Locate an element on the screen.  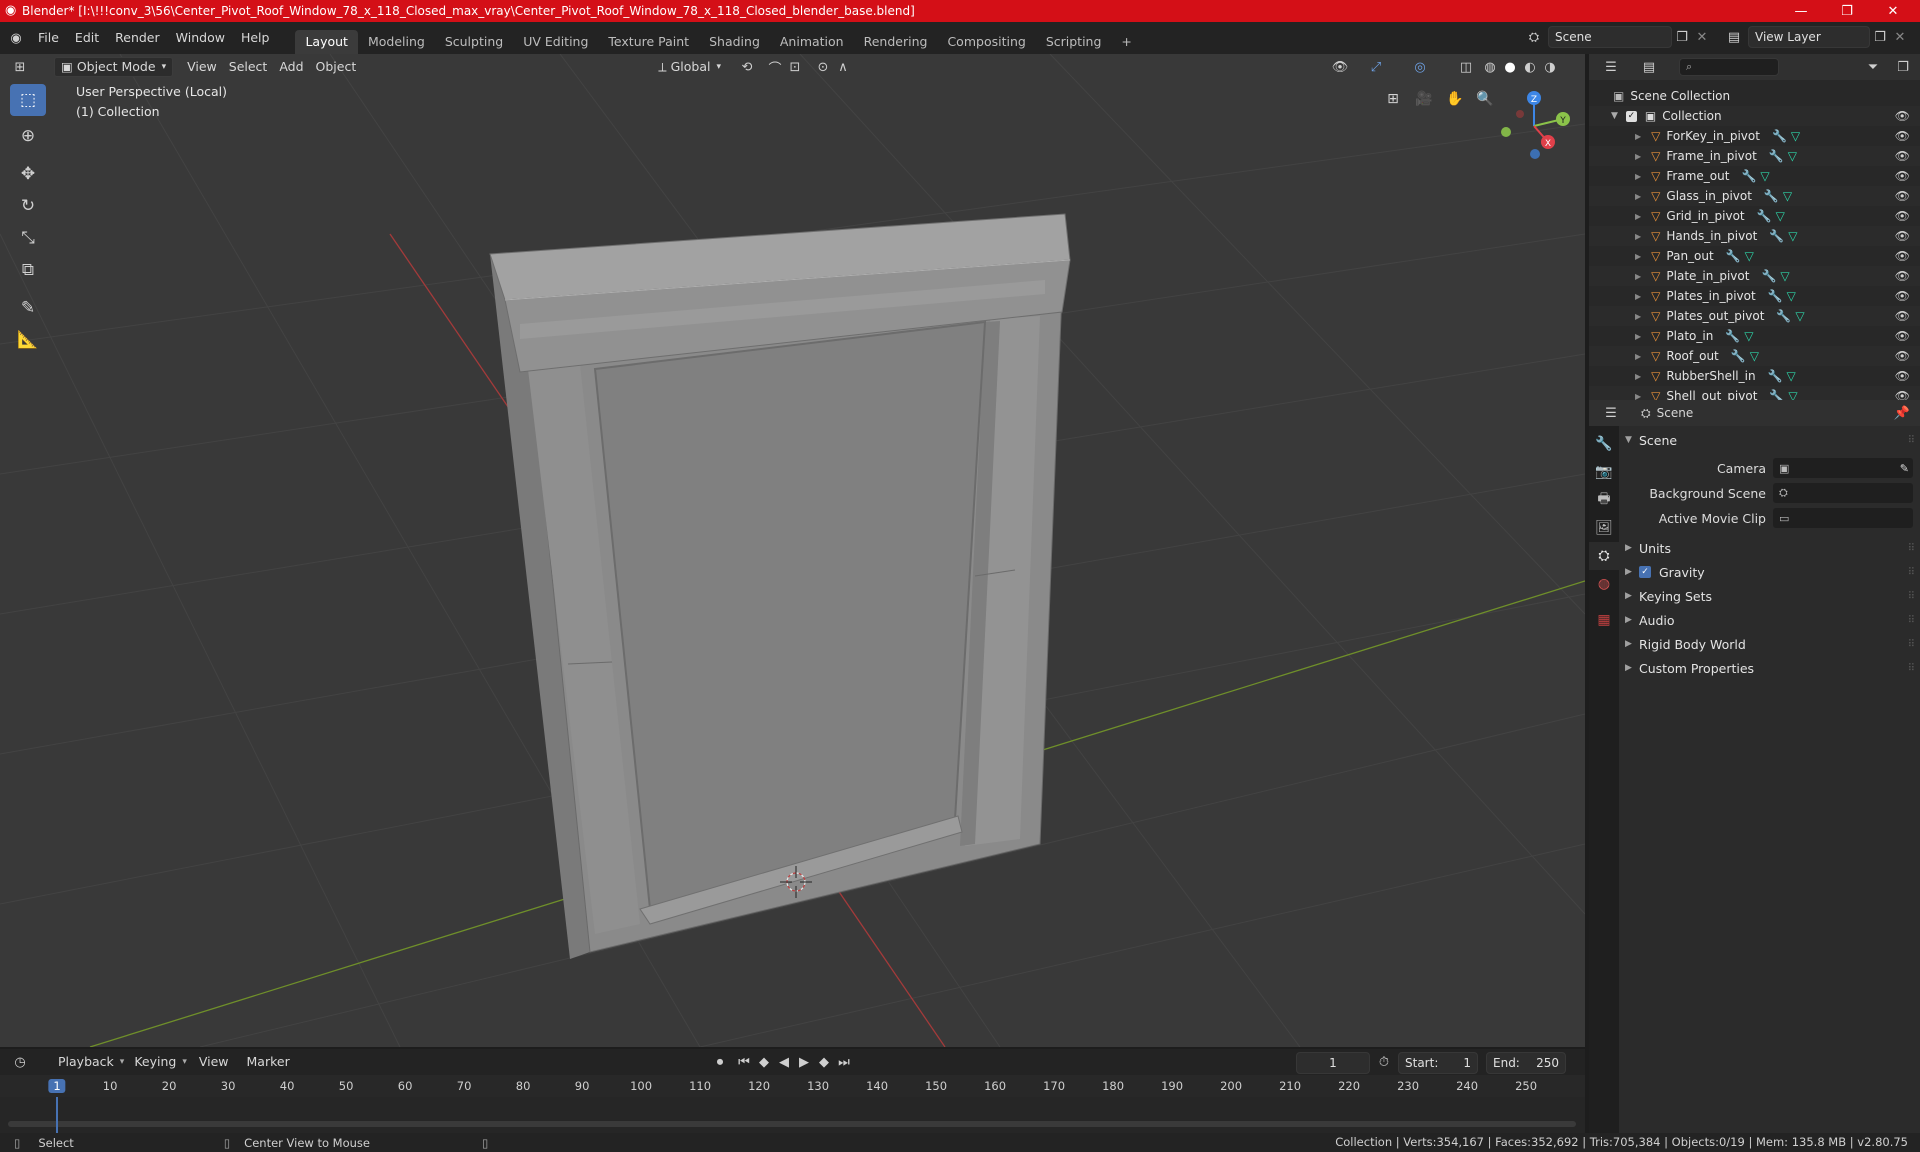
shading-solid-icon: ● is located at coordinates (1510, 67).